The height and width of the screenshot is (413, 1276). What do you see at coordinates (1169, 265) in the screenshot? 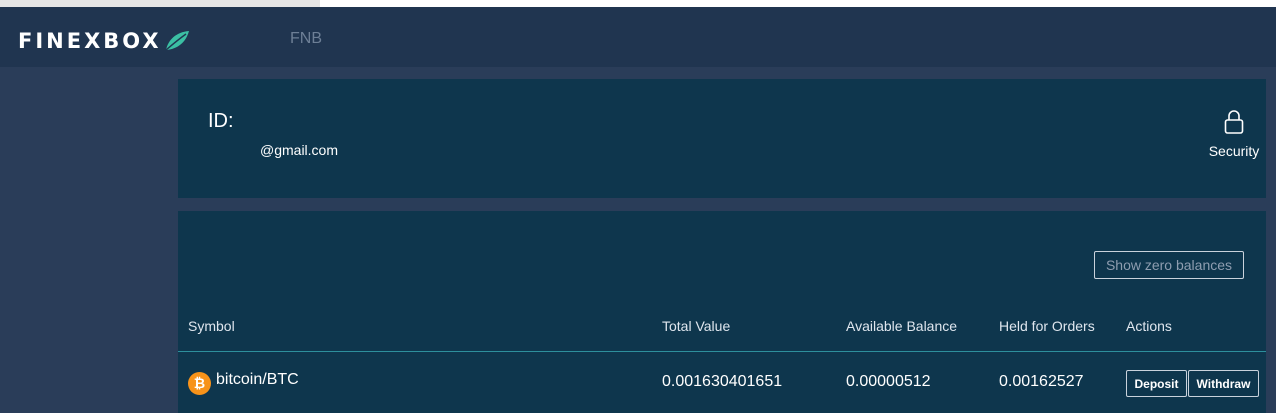
I see `show-zero-balances-button: Show zero balances` at bounding box center [1169, 265].